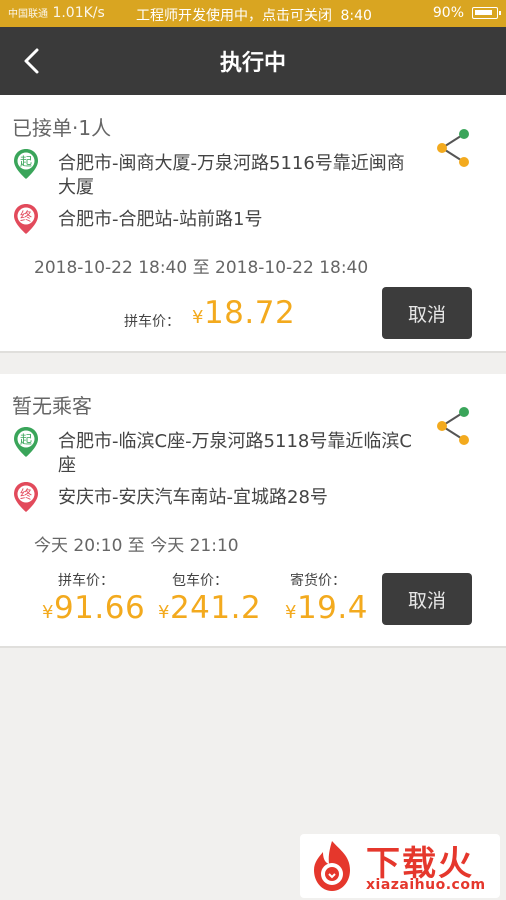  I want to click on end-address: 合肥市-合肥站-站前路1号, so click(160, 219).